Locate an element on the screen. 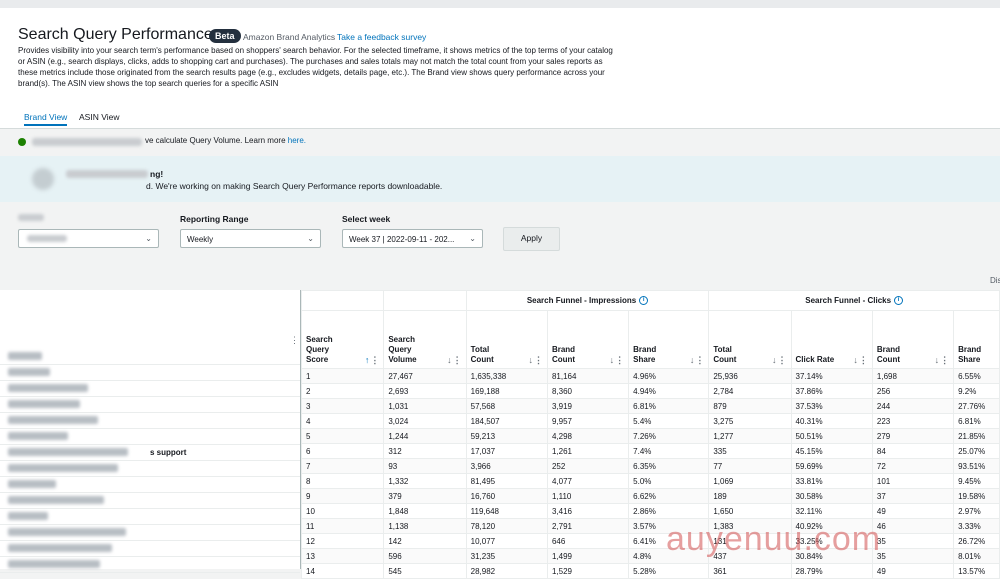 Image resolution: width=1000 pixels, height=579 pixels. column-header-clicks-total-count: Total Count ↓ ⋮ is located at coordinates (750, 339).